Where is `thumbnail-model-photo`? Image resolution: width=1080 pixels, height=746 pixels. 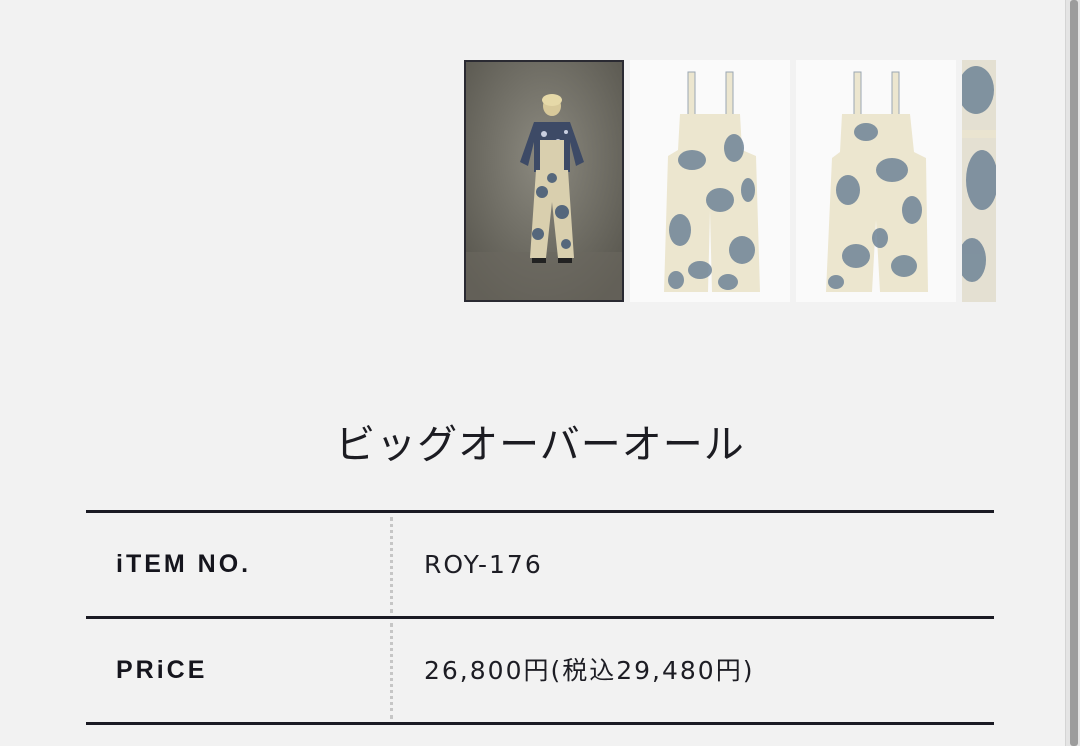
thumbnail-model-photo is located at coordinates (544, 181).